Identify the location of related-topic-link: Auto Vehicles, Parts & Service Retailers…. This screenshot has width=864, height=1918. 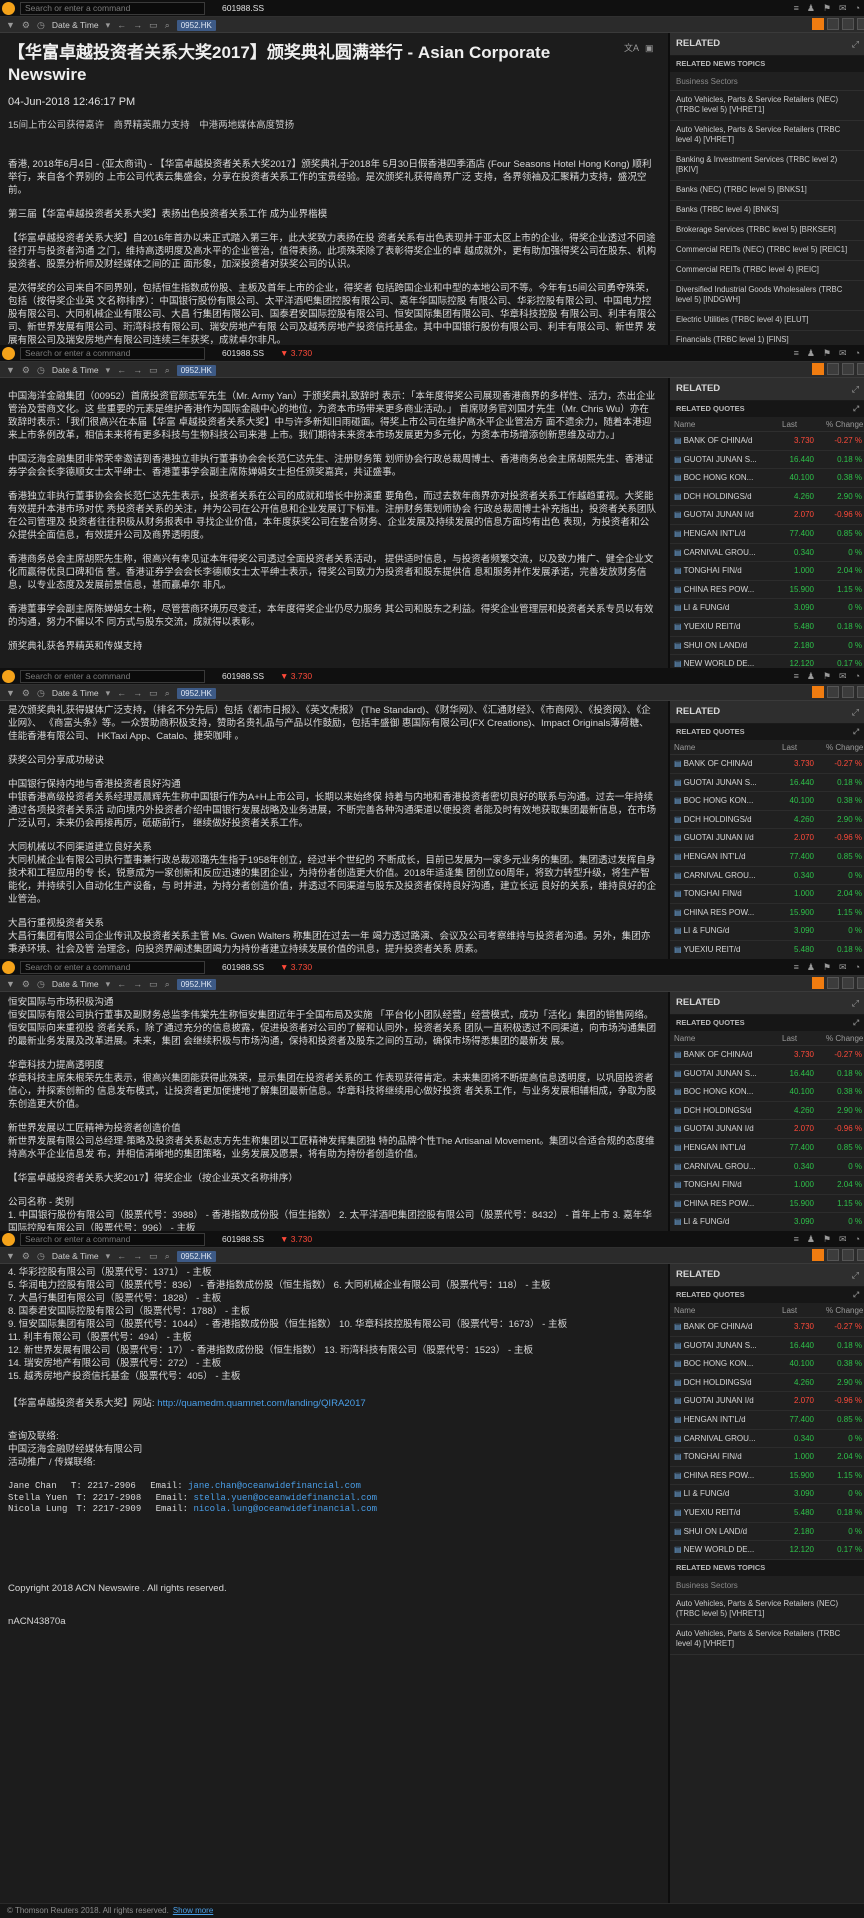
(767, 106).